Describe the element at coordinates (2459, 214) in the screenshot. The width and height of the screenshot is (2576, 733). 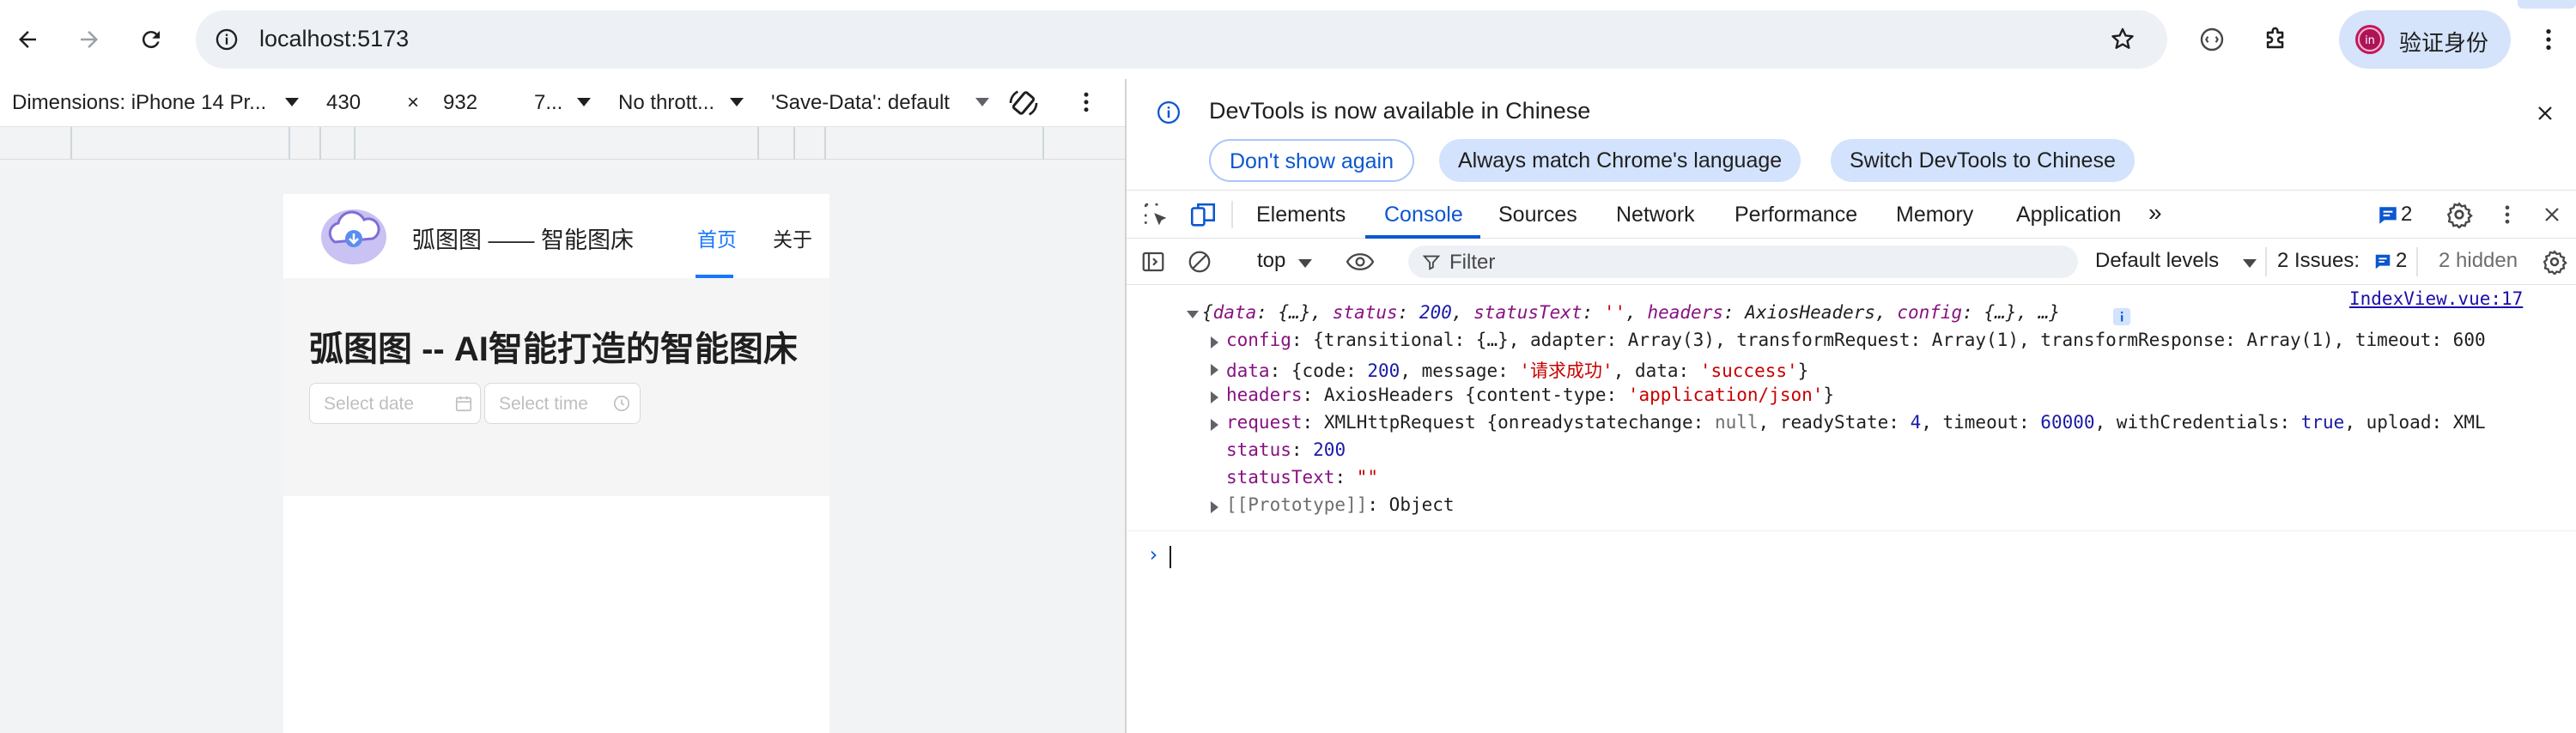
I see `settings-gear-icon` at that location.